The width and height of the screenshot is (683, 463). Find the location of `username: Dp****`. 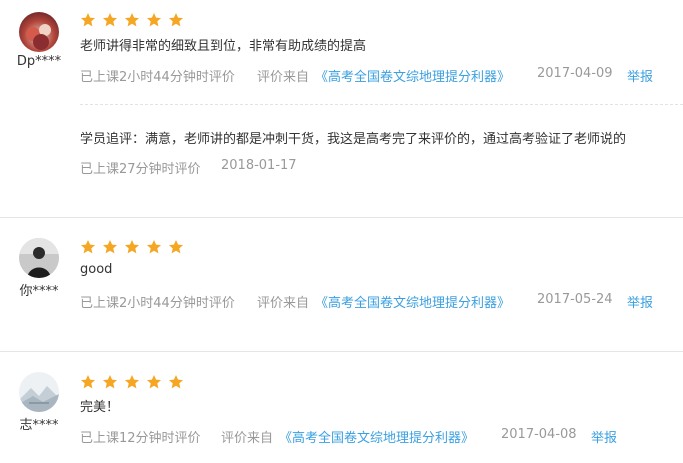

username: Dp**** is located at coordinates (39, 61).